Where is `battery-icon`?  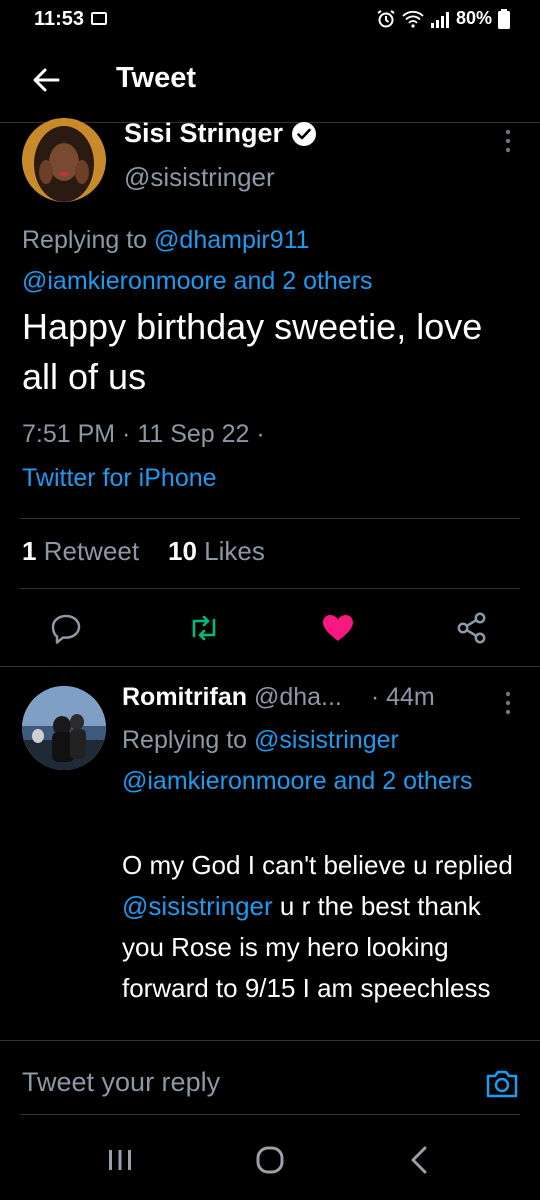
battery-icon is located at coordinates (504, 18).